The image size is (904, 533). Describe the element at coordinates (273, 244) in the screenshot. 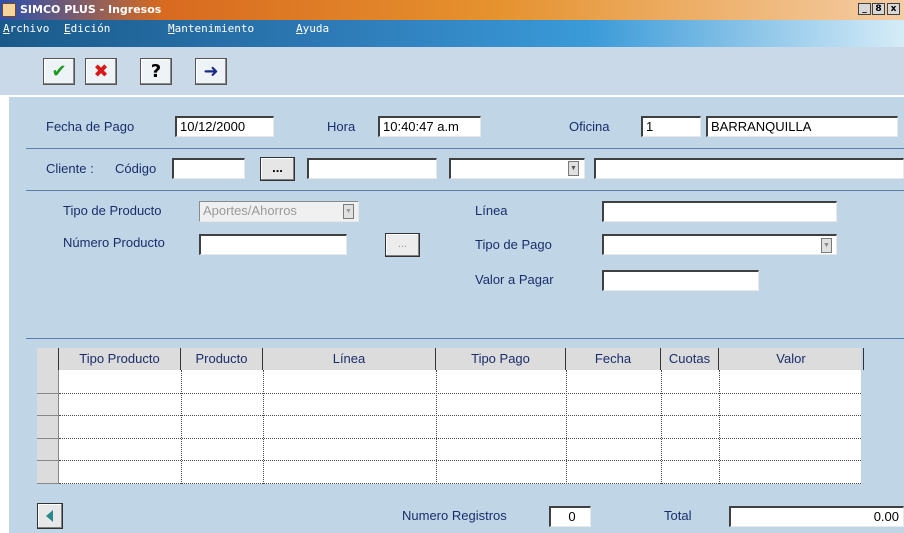

I see `numero-producto-field` at that location.